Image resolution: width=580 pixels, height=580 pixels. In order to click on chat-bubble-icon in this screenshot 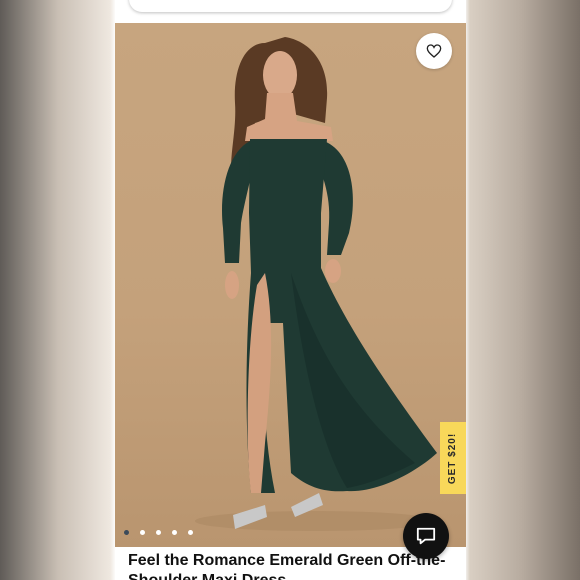, I will do `click(426, 536)`.